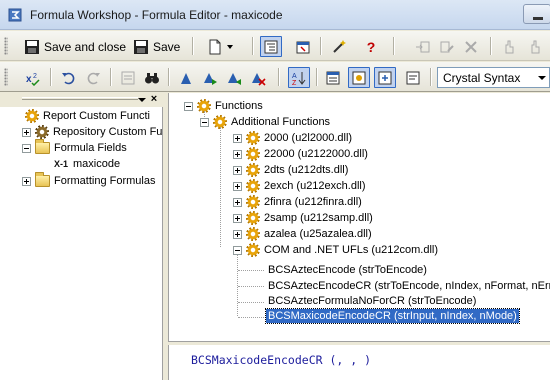 The height and width of the screenshot is (380, 550). I want to click on clear-bookmarks-button, so click(258, 77).